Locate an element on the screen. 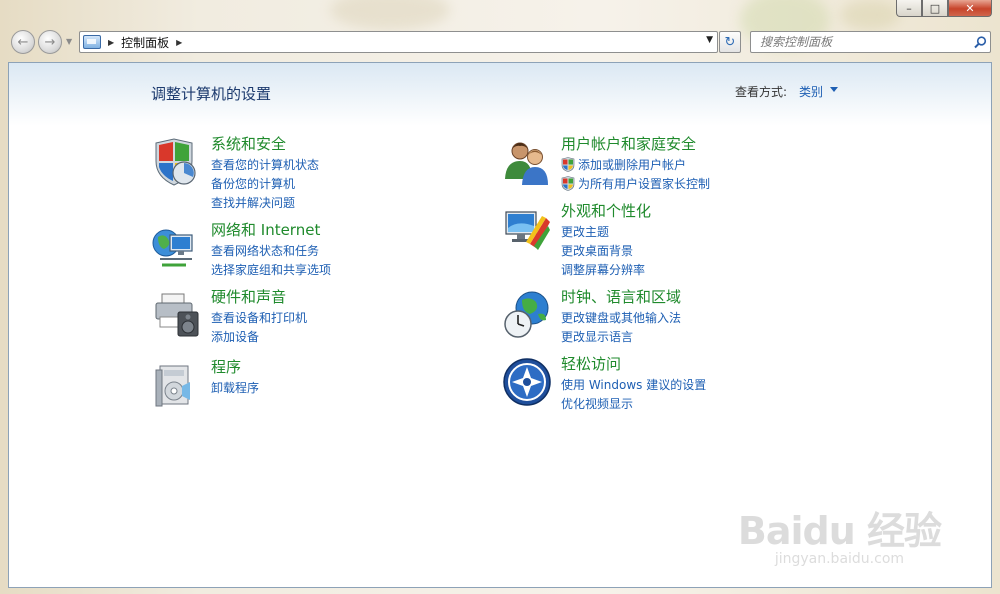  category-links: 查看您的计算机状态 备份您的计算机 查找并解决问题 is located at coordinates (265, 183).